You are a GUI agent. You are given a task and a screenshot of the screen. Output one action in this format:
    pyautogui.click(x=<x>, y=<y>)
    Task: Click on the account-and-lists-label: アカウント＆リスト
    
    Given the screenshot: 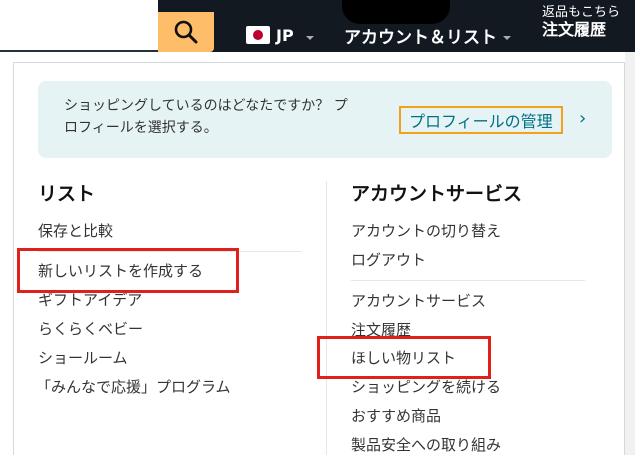 What is the action you would take?
    pyautogui.click(x=420, y=37)
    